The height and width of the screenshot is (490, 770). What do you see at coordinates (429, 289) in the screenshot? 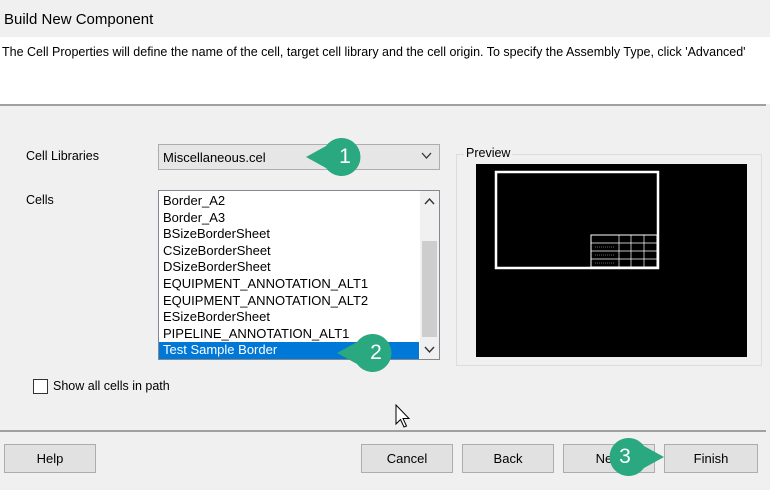
I see `scroll-thumb` at bounding box center [429, 289].